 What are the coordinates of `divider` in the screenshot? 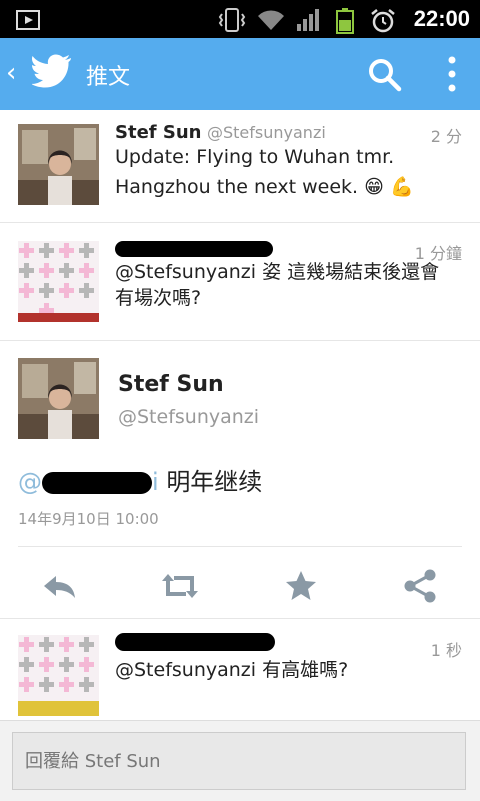 It's located at (240, 546).